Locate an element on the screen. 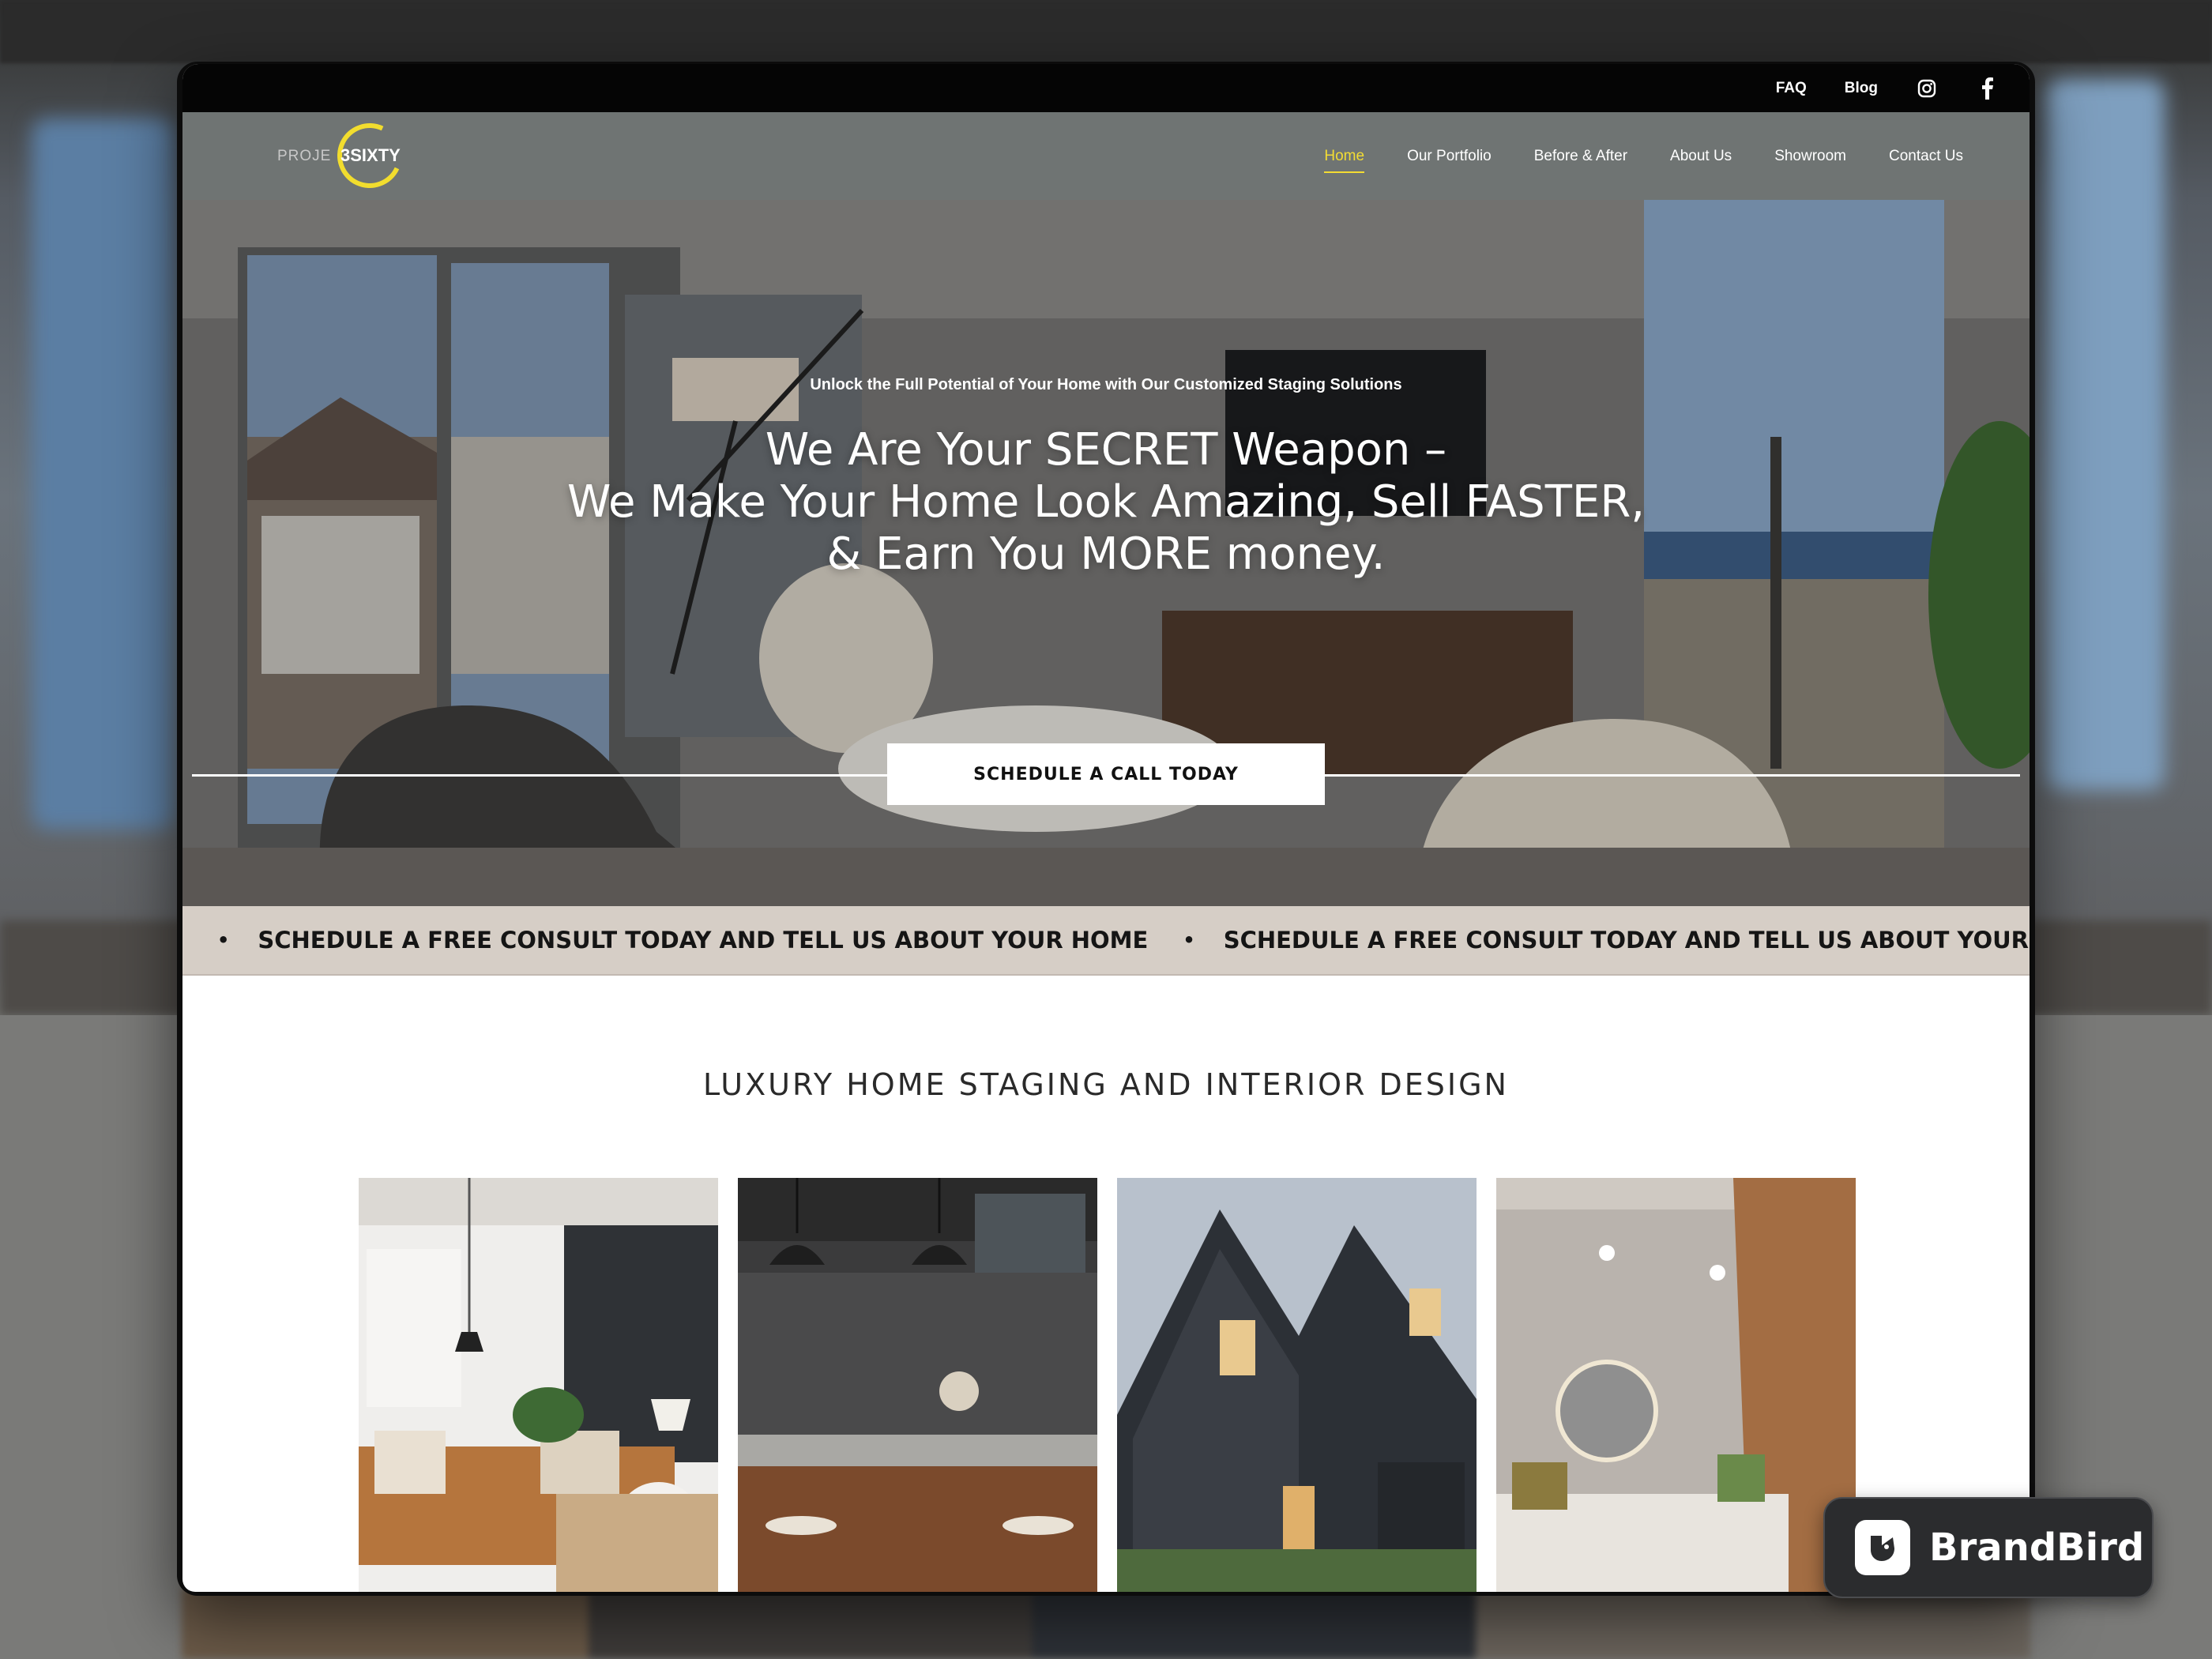 Image resolution: width=2212 pixels, height=1659 pixels. facebook-icon is located at coordinates (1987, 89).